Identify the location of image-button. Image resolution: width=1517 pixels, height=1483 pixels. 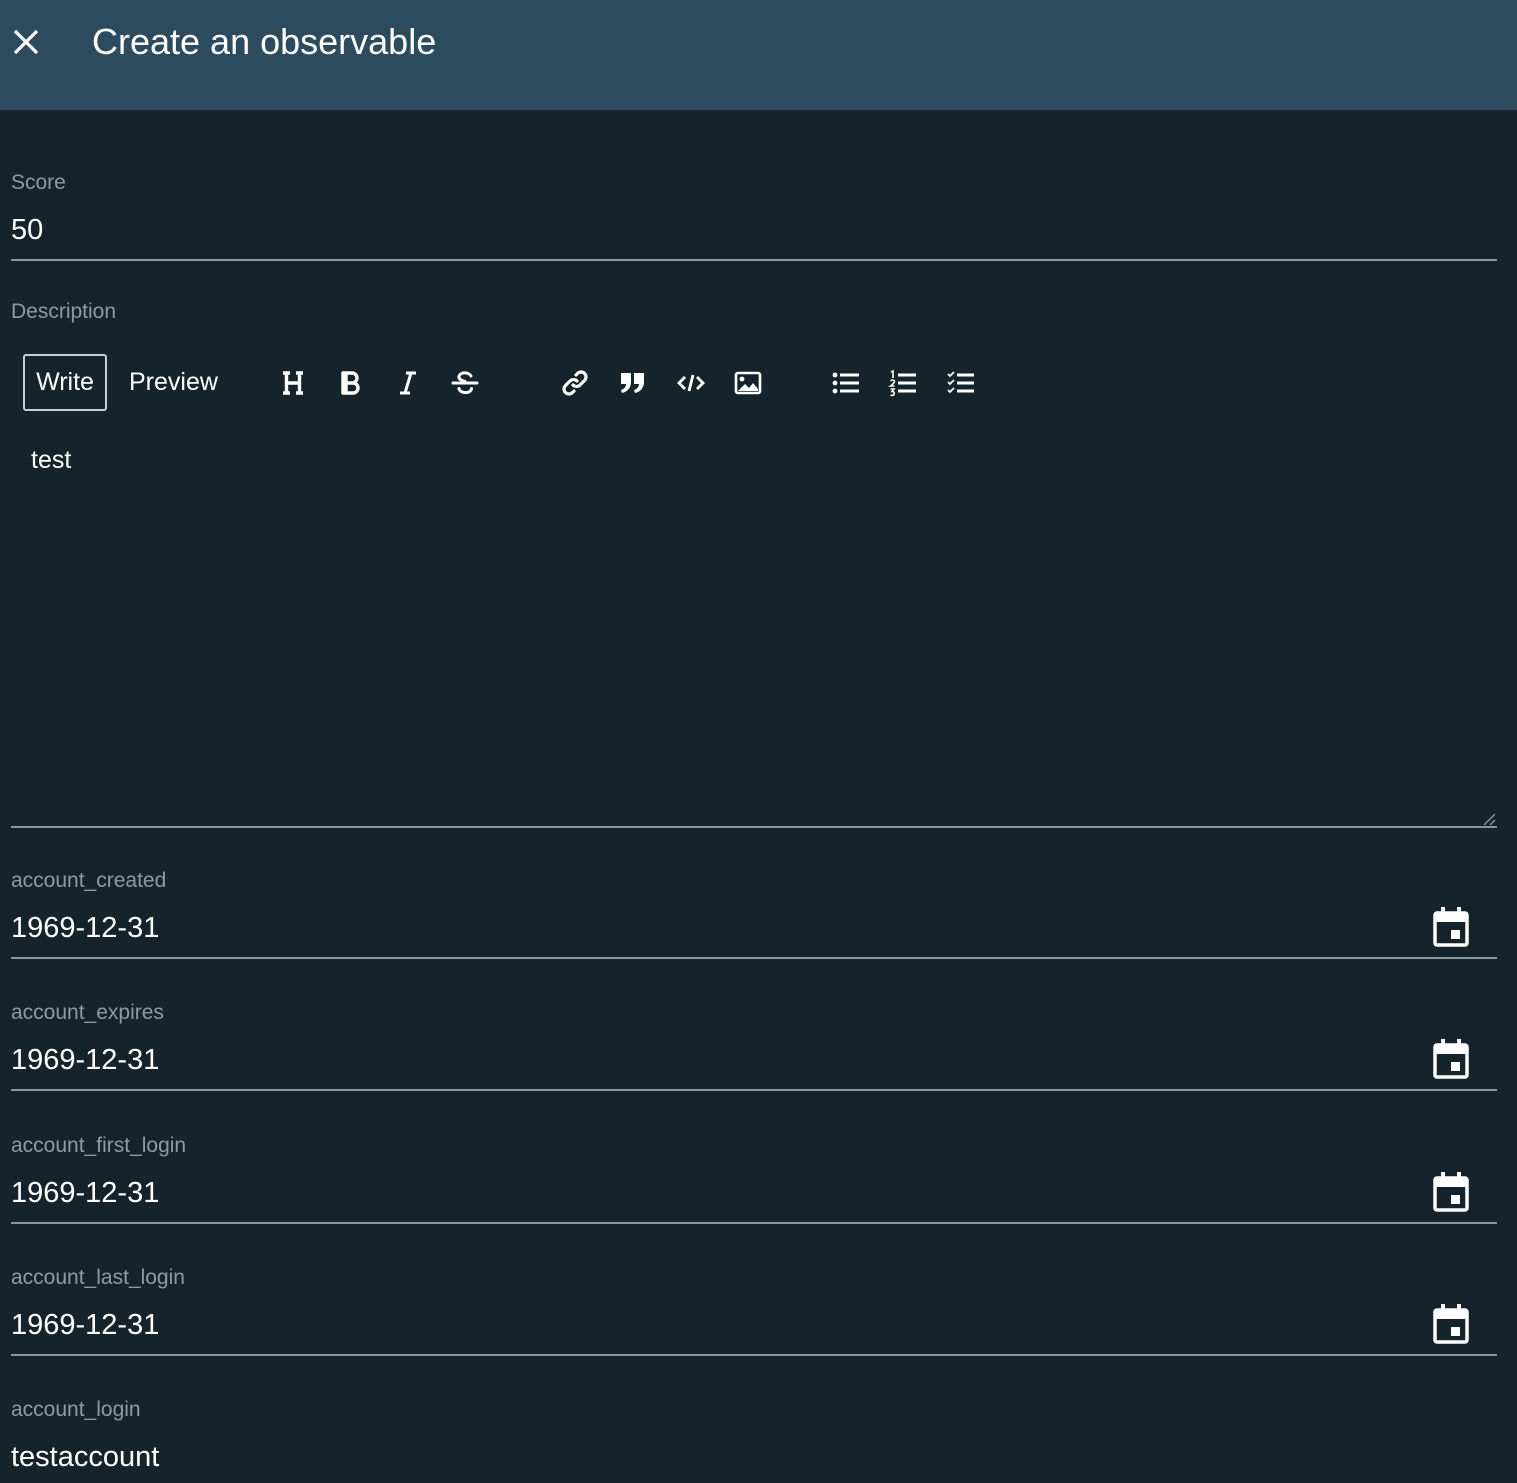
(748, 383).